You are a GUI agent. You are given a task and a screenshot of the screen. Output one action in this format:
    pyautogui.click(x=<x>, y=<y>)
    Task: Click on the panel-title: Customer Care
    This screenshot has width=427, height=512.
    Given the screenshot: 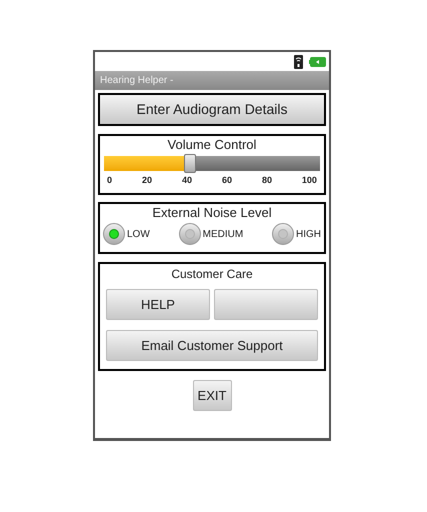 What is the action you would take?
    pyautogui.click(x=212, y=274)
    